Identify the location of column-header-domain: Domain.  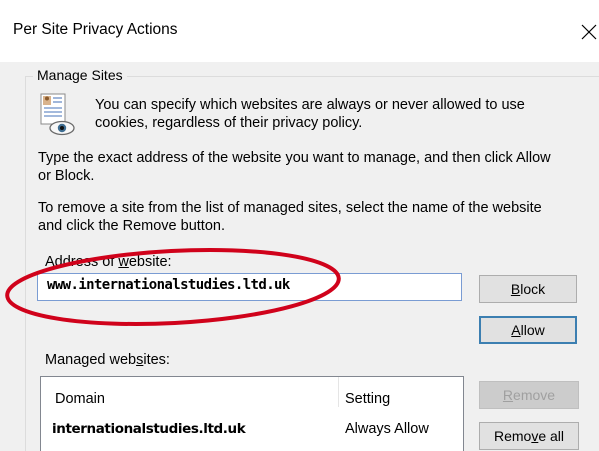
(80, 399).